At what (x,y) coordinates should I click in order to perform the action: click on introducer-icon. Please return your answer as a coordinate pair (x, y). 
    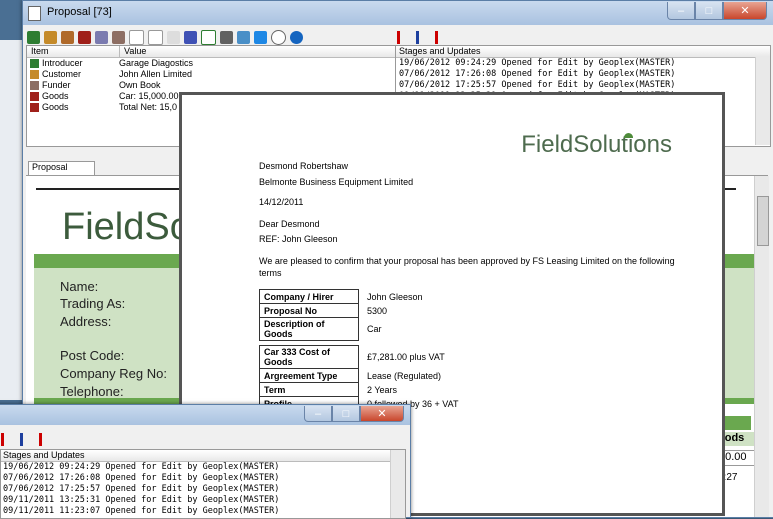
    Looking at the image, I should click on (33, 37).